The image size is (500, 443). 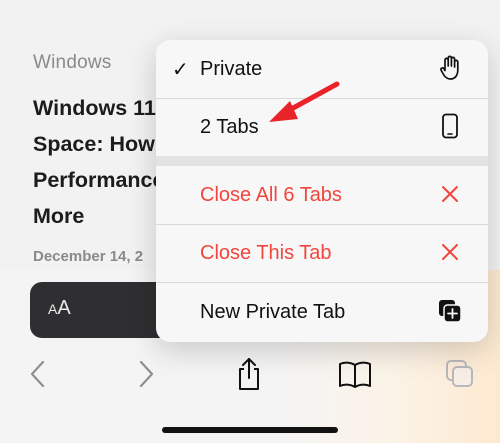 I want to click on tabs-icon, so click(x=459, y=373).